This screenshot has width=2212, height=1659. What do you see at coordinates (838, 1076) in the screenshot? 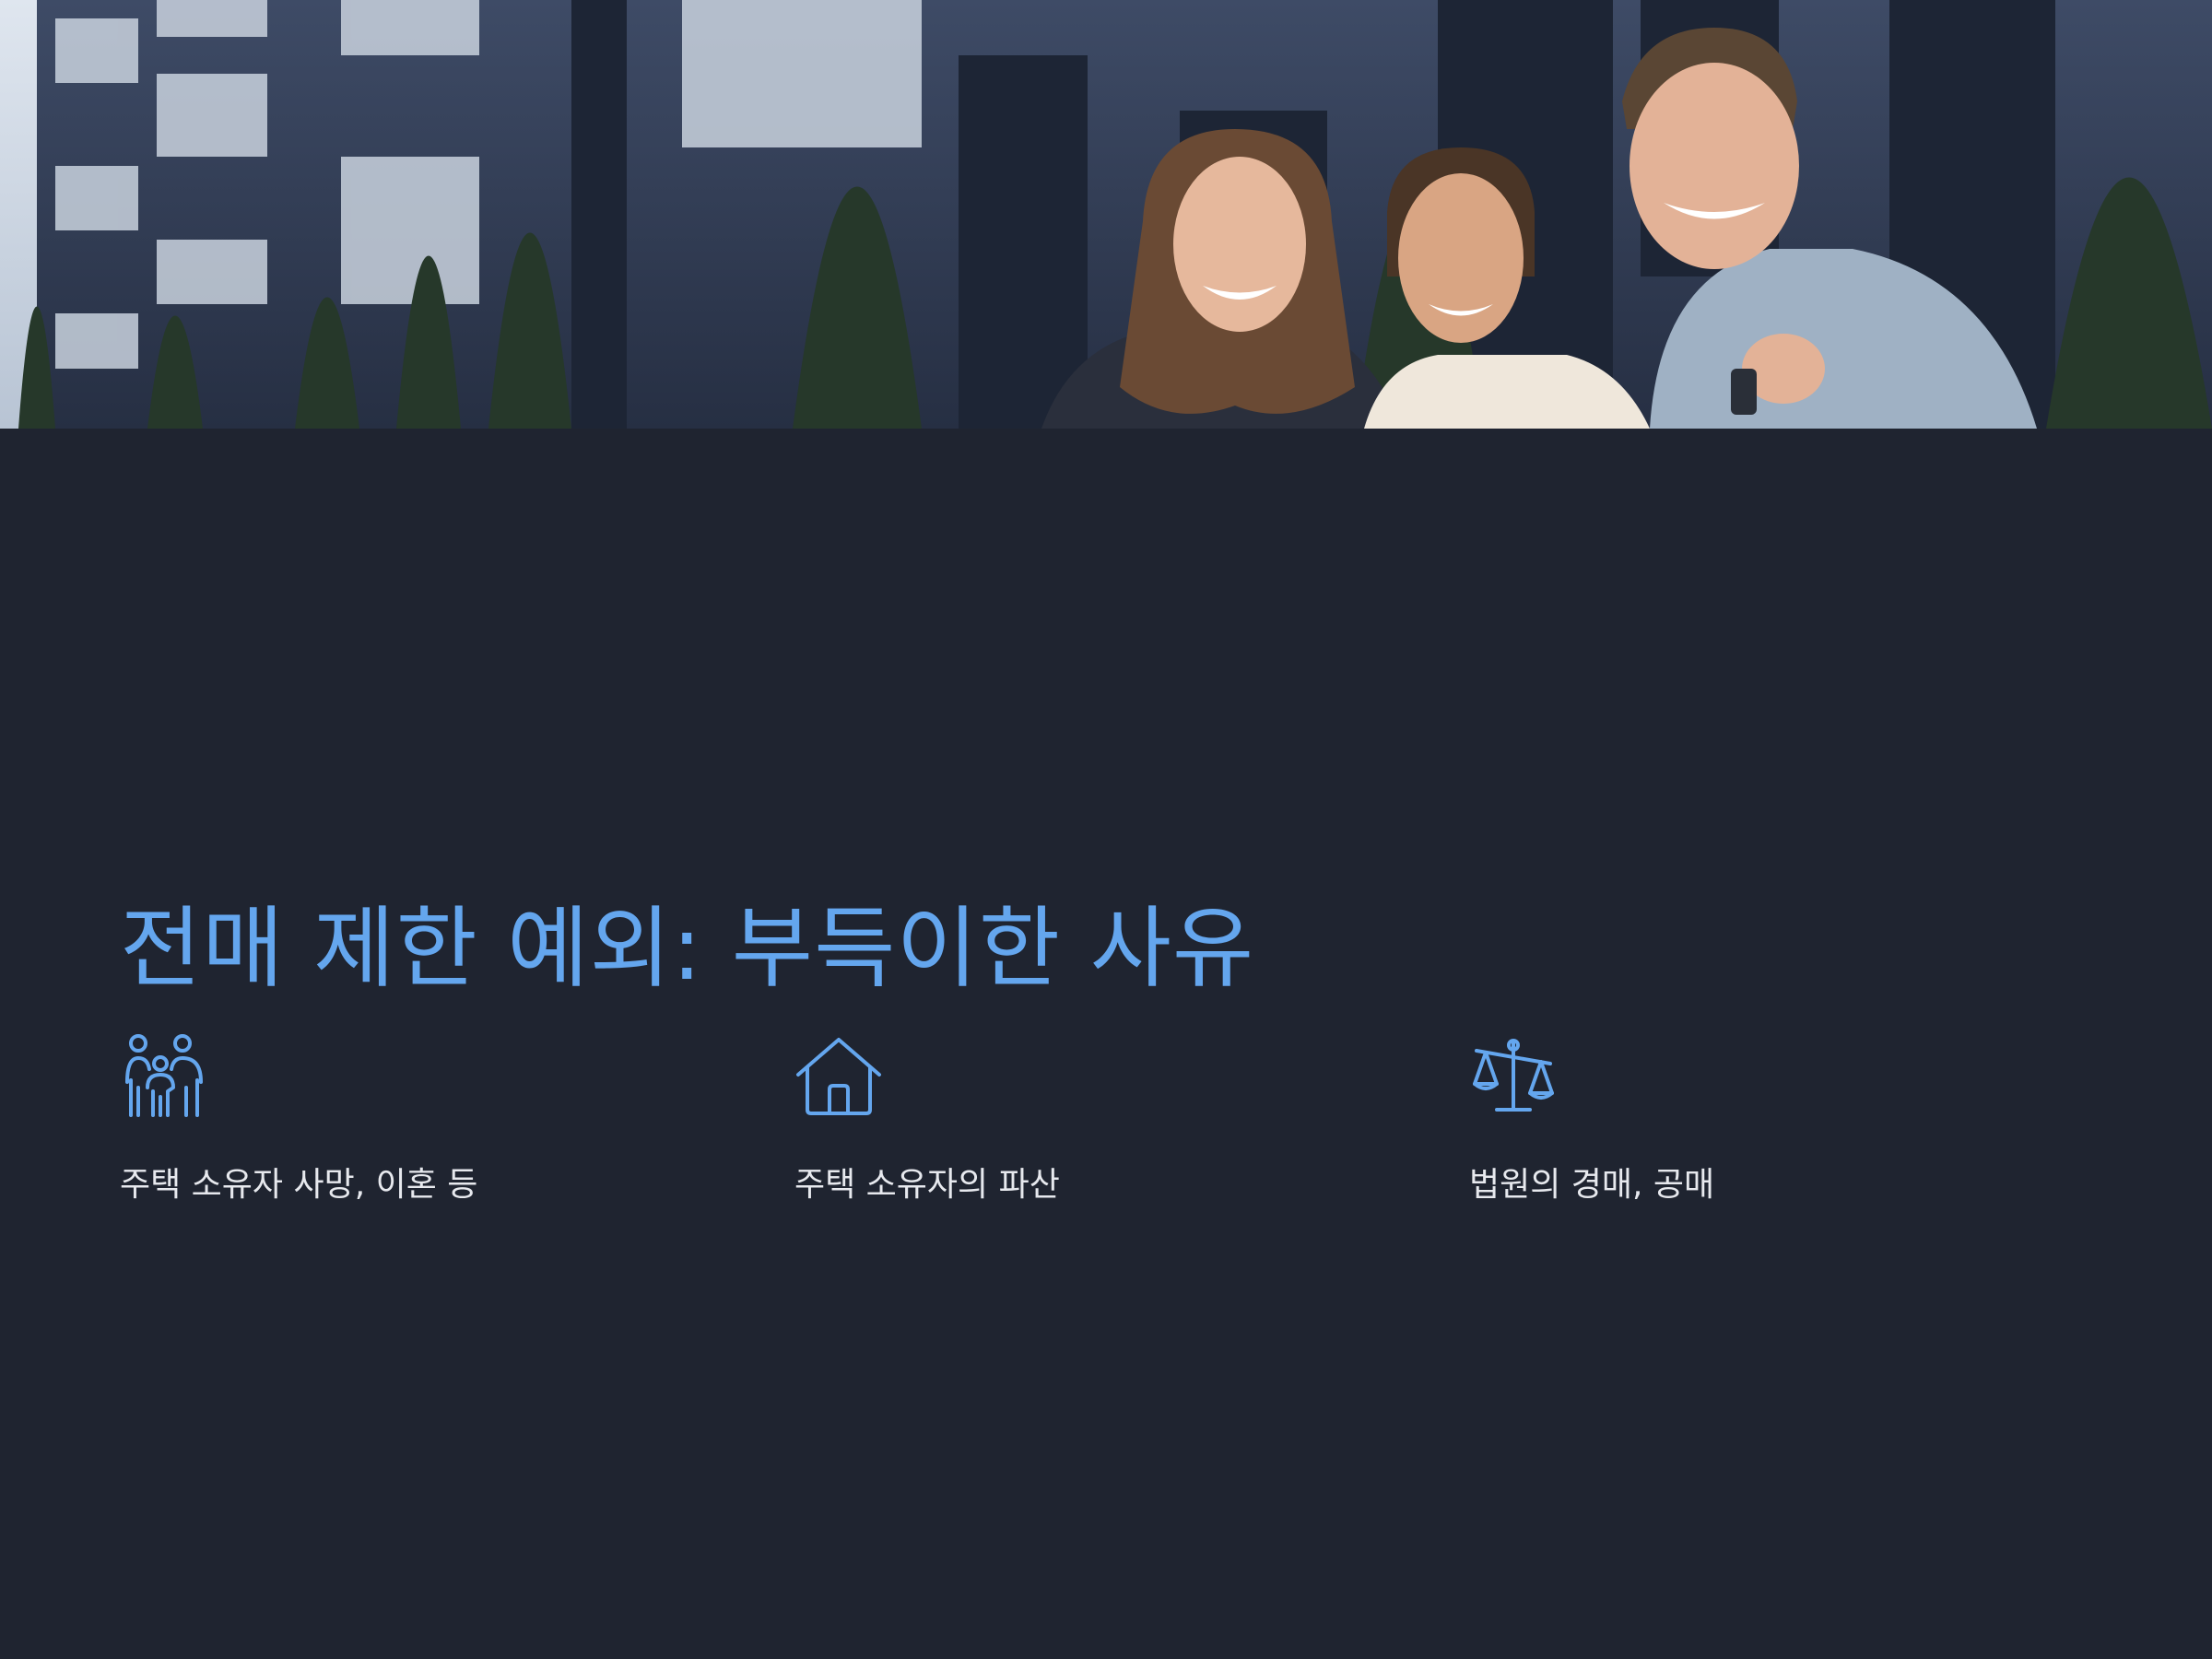
I see `house-icon` at bounding box center [838, 1076].